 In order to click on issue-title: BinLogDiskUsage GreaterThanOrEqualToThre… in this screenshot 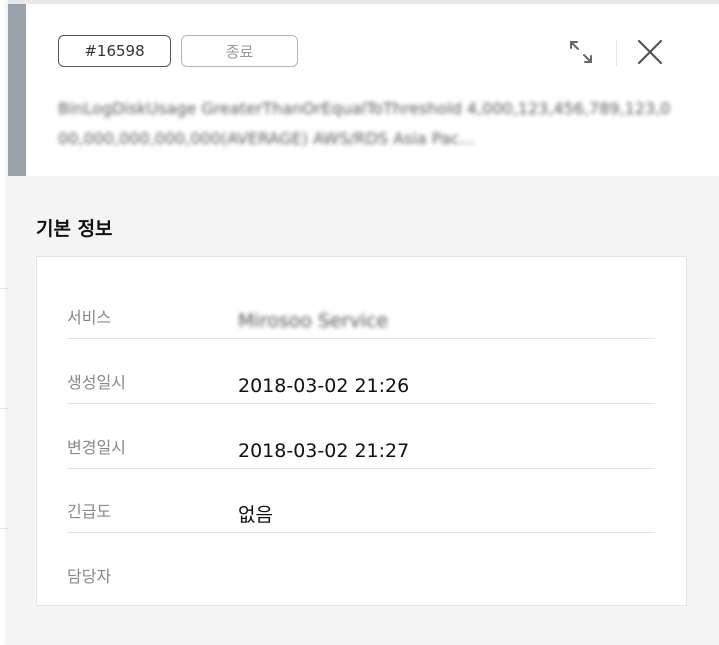, I will do `click(364, 123)`.